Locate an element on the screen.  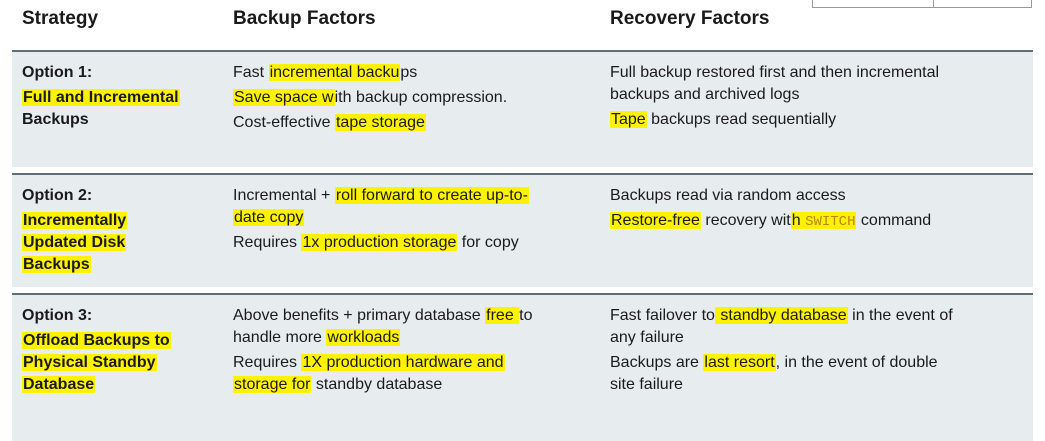
option-name: Incrementally Updated Disk Backups is located at coordinates (122, 243).